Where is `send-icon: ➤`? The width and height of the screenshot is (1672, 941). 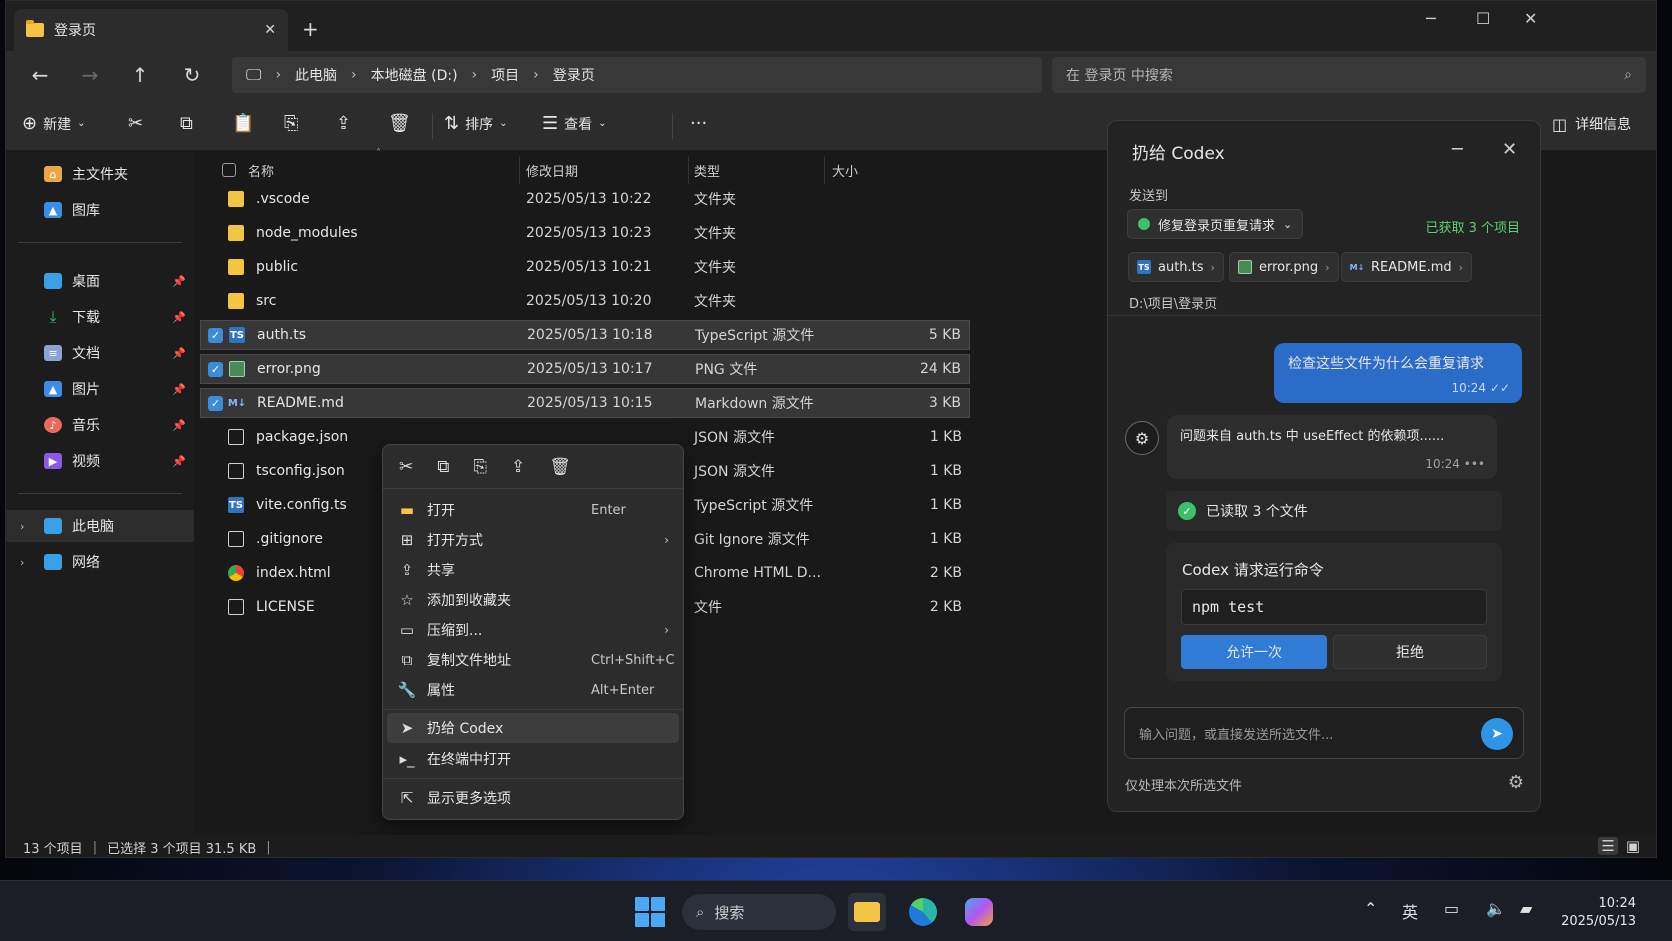 send-icon: ➤ is located at coordinates (1497, 734).